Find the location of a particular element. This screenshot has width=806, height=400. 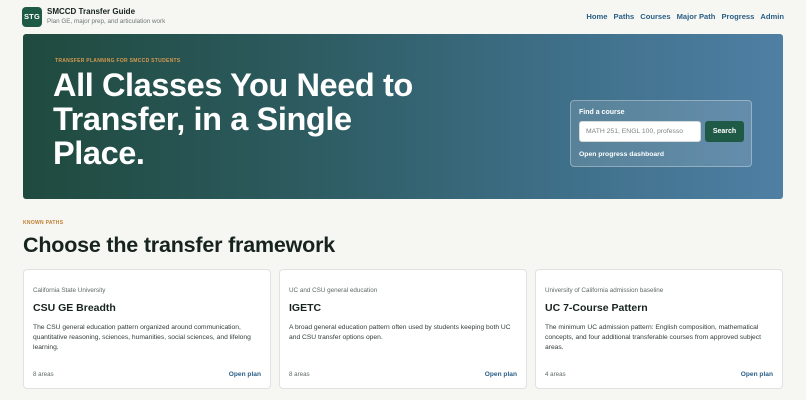

open-progress-dashboard-link: Open progress dashboard is located at coordinates (621, 154).